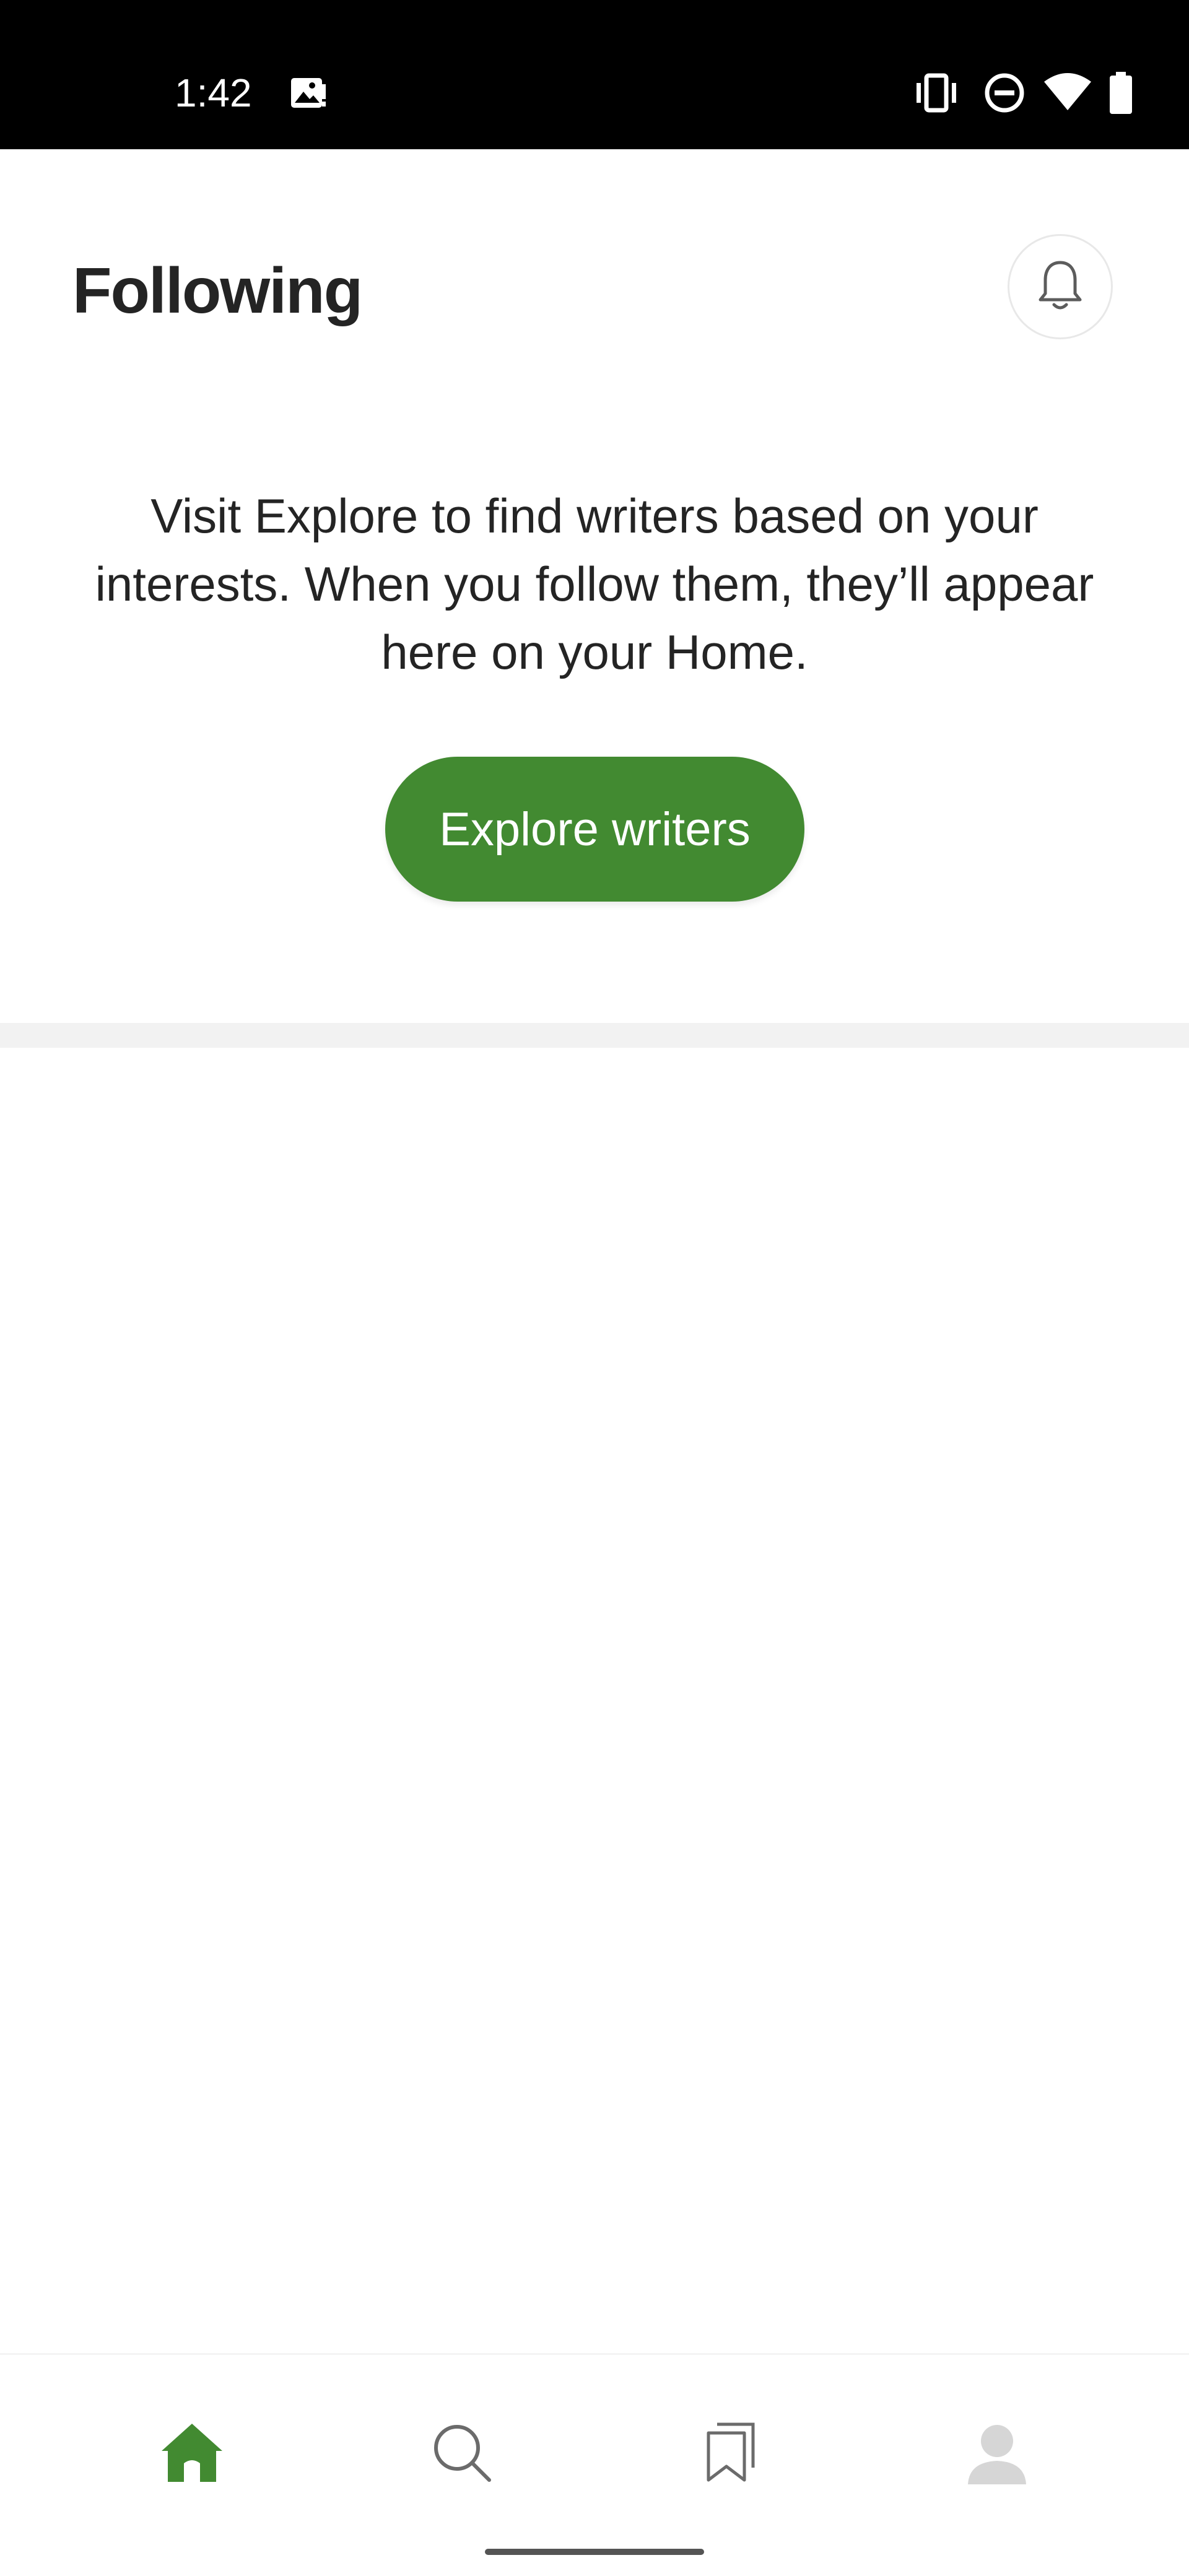 This screenshot has width=1189, height=2576. Describe the element at coordinates (594, 2464) in the screenshot. I see `bottom-nav` at that location.